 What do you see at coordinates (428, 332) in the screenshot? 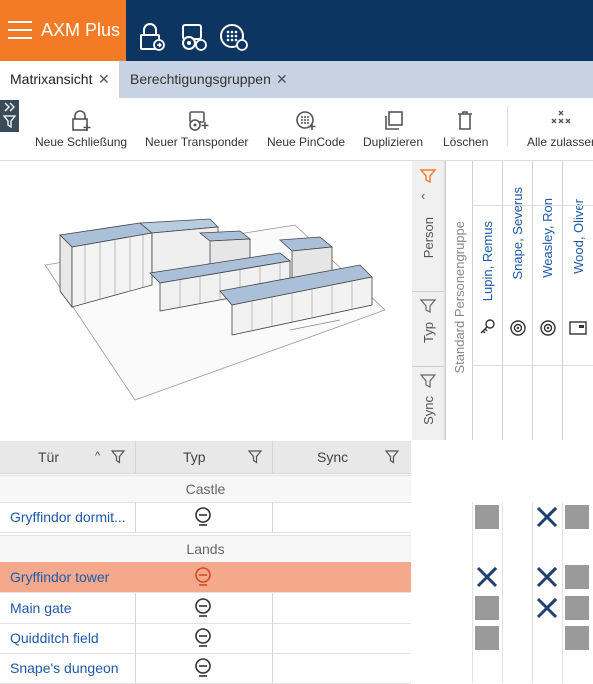
I see `typ-filter-label: Typ` at bounding box center [428, 332].